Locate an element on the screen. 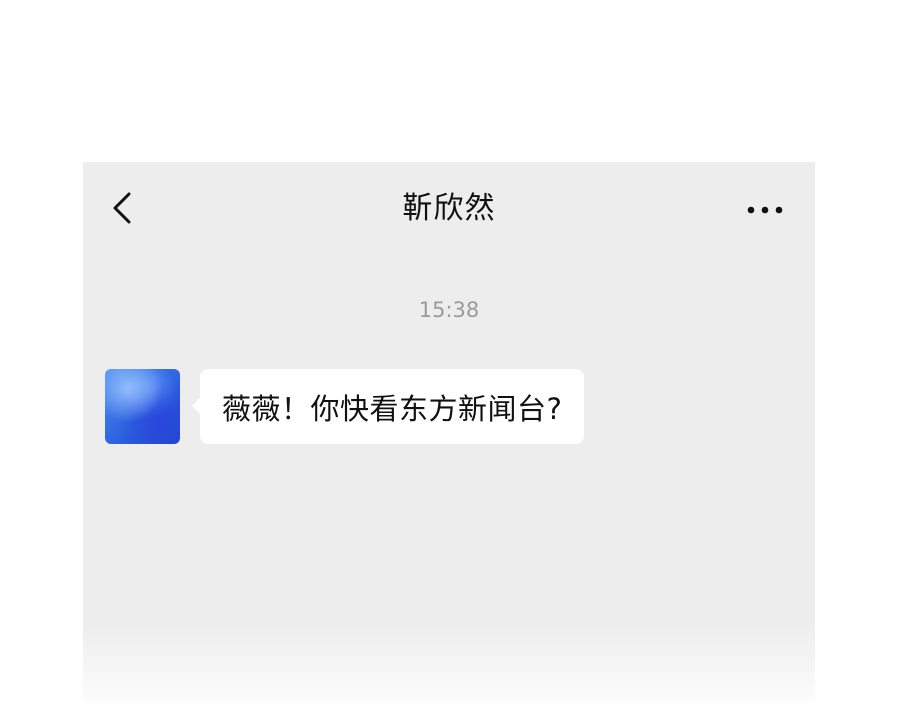  top-navigation-bar: 靳欣然 is located at coordinates (449, 208).